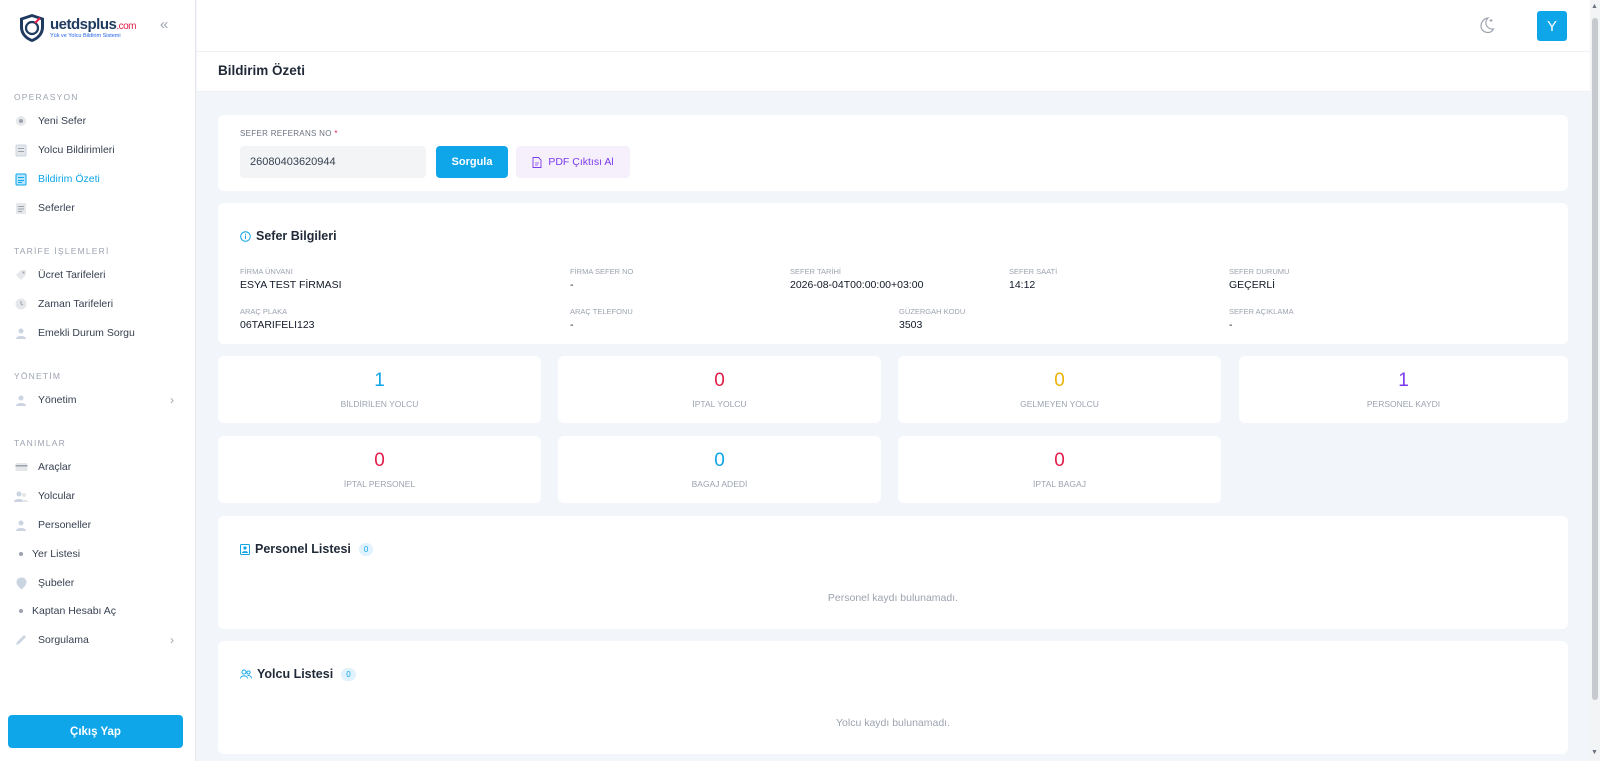  I want to click on sidebar-item-bildirim-ozeti: Bildirim Özeti, so click(97, 179).